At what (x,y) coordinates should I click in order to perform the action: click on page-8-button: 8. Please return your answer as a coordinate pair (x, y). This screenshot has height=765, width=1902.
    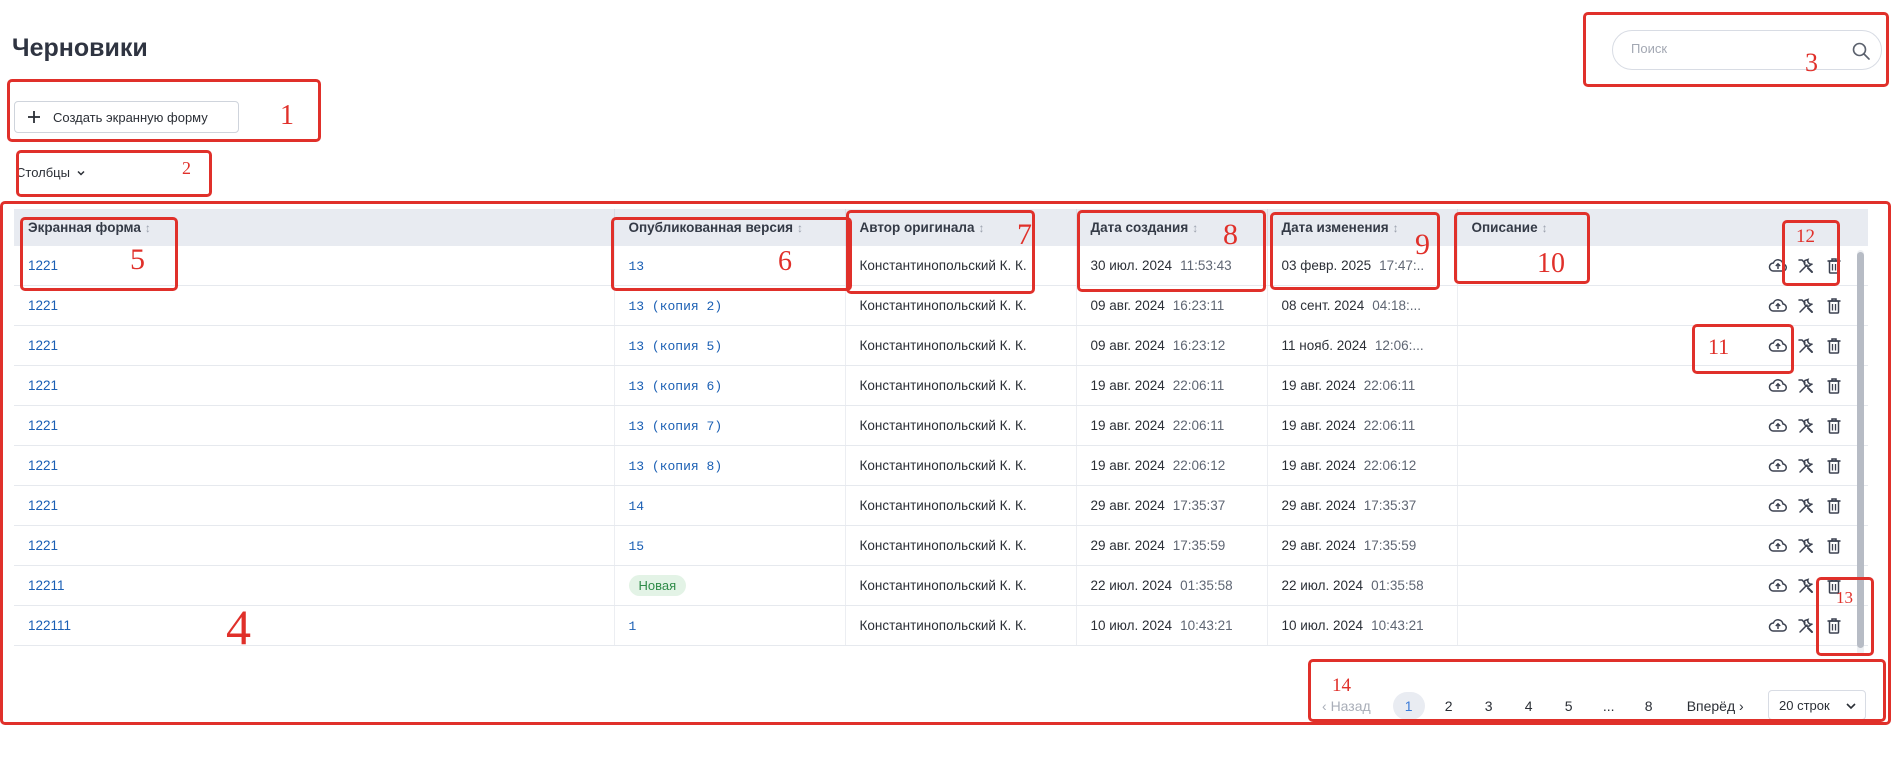
    Looking at the image, I should click on (1649, 706).